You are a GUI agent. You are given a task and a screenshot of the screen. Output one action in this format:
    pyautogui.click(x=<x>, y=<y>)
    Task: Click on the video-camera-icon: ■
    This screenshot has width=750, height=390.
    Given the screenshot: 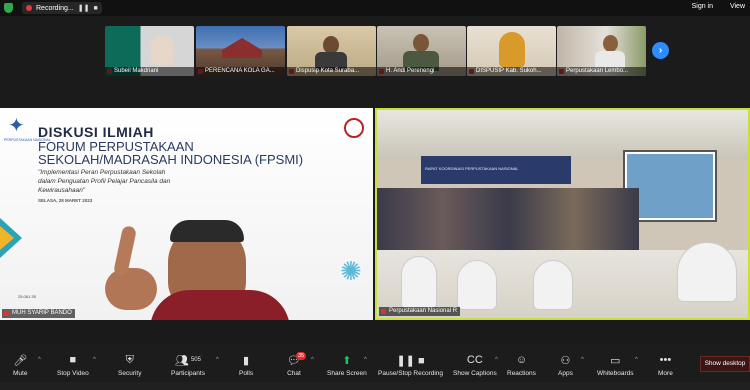 What is the action you would take?
    pyautogui.click(x=73, y=360)
    